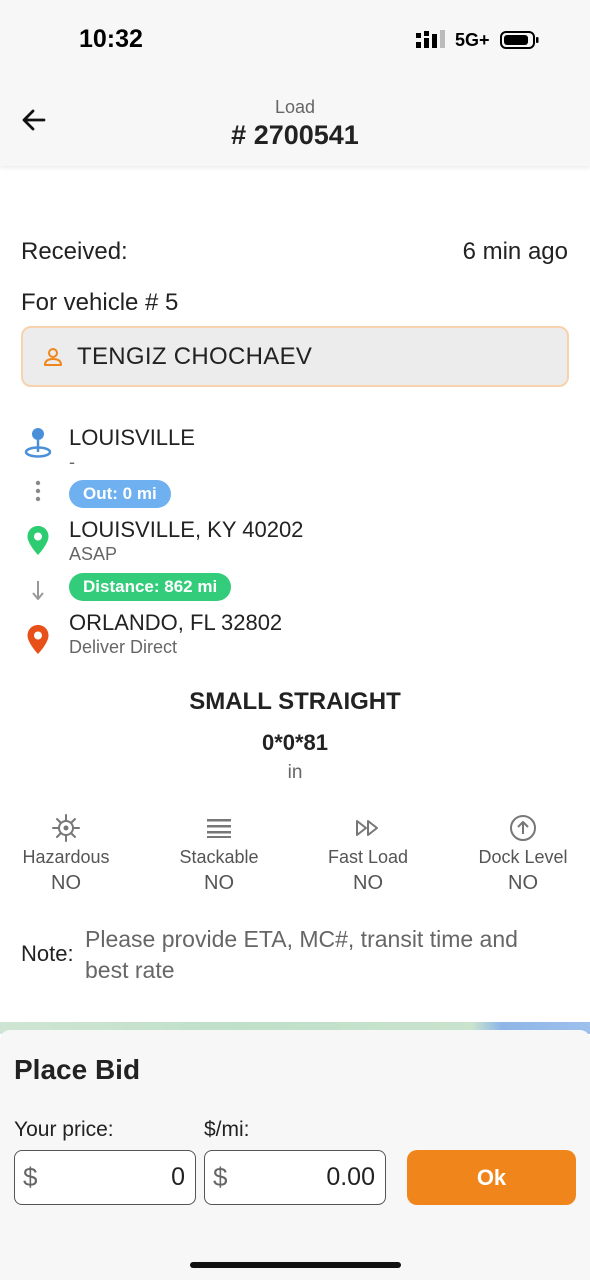 This screenshot has height=1280, width=590. What do you see at coordinates (295, 742) in the screenshot?
I see `truck-dimensions: 0*0*81` at bounding box center [295, 742].